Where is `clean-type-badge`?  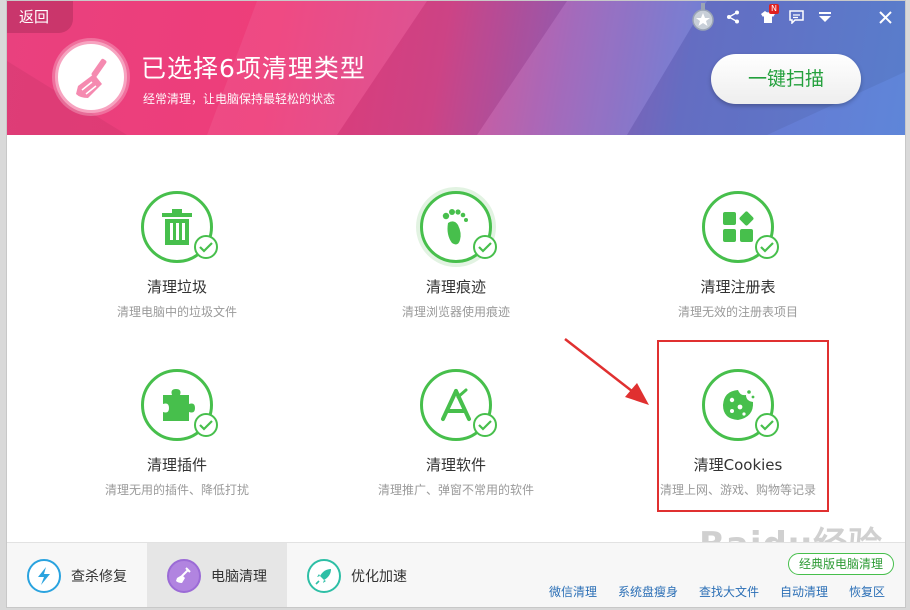
clean-type-badge is located at coordinates (91, 77).